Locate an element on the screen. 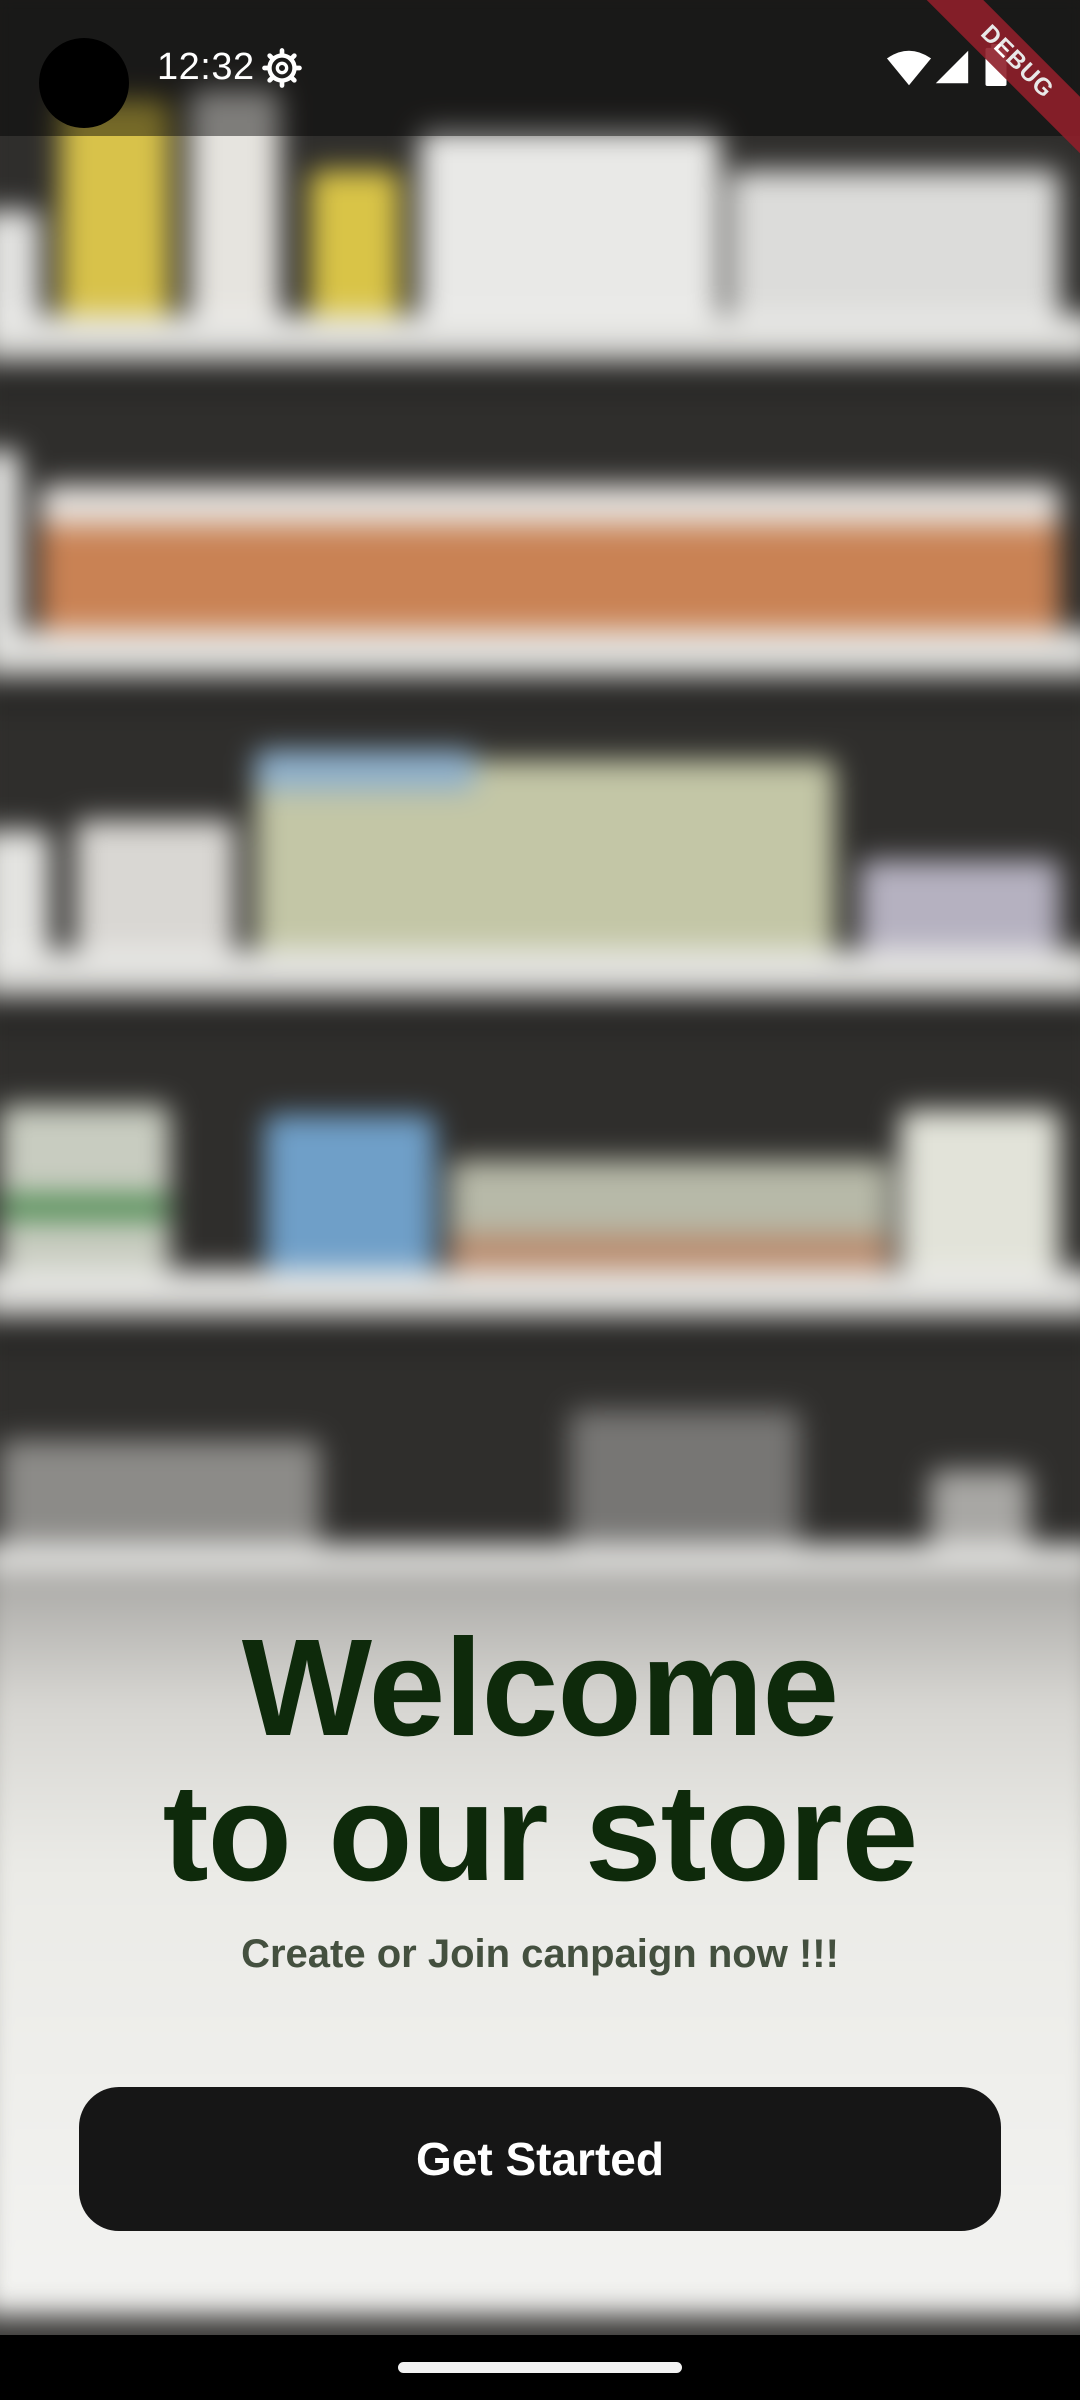 The width and height of the screenshot is (1080, 2400). status-time: 12:32 is located at coordinates (206, 67).